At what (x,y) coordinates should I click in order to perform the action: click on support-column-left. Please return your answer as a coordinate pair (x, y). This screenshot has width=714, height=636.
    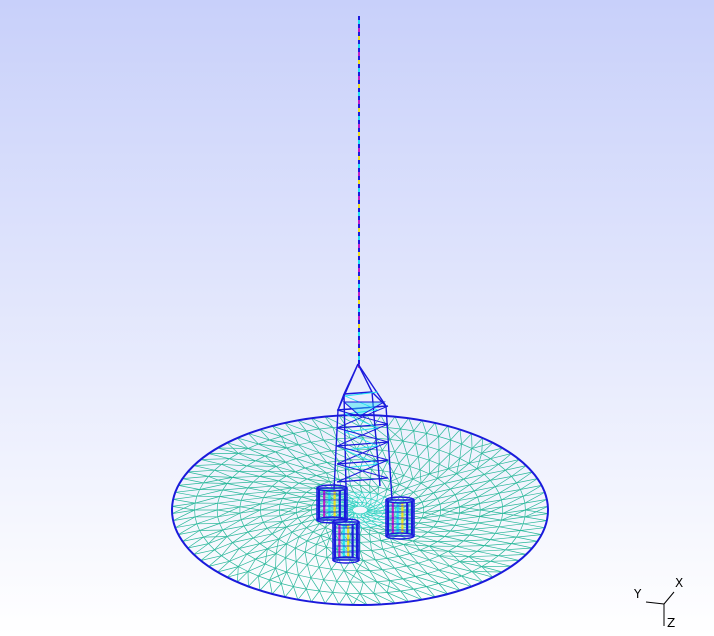
    Looking at the image, I should click on (332, 504).